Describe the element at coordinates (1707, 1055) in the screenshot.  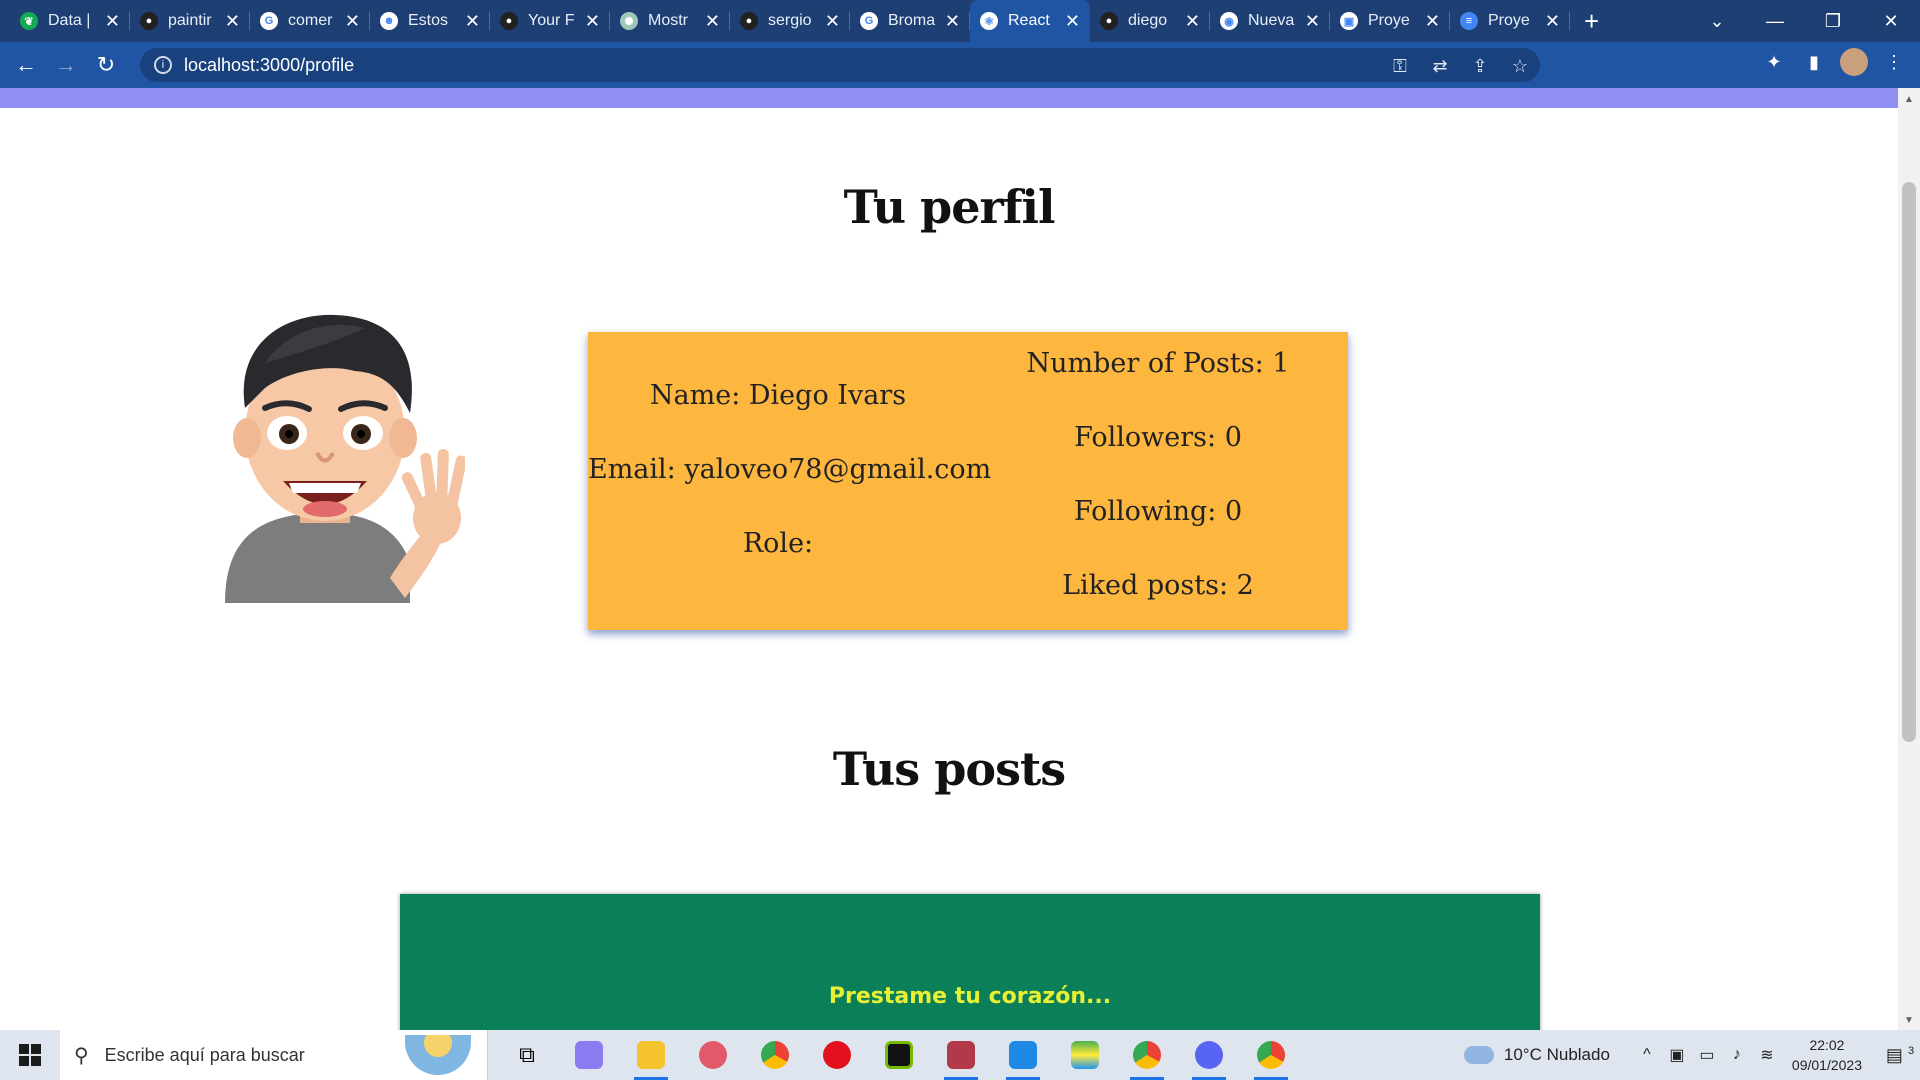
I see `battery-icon: ▭` at that location.